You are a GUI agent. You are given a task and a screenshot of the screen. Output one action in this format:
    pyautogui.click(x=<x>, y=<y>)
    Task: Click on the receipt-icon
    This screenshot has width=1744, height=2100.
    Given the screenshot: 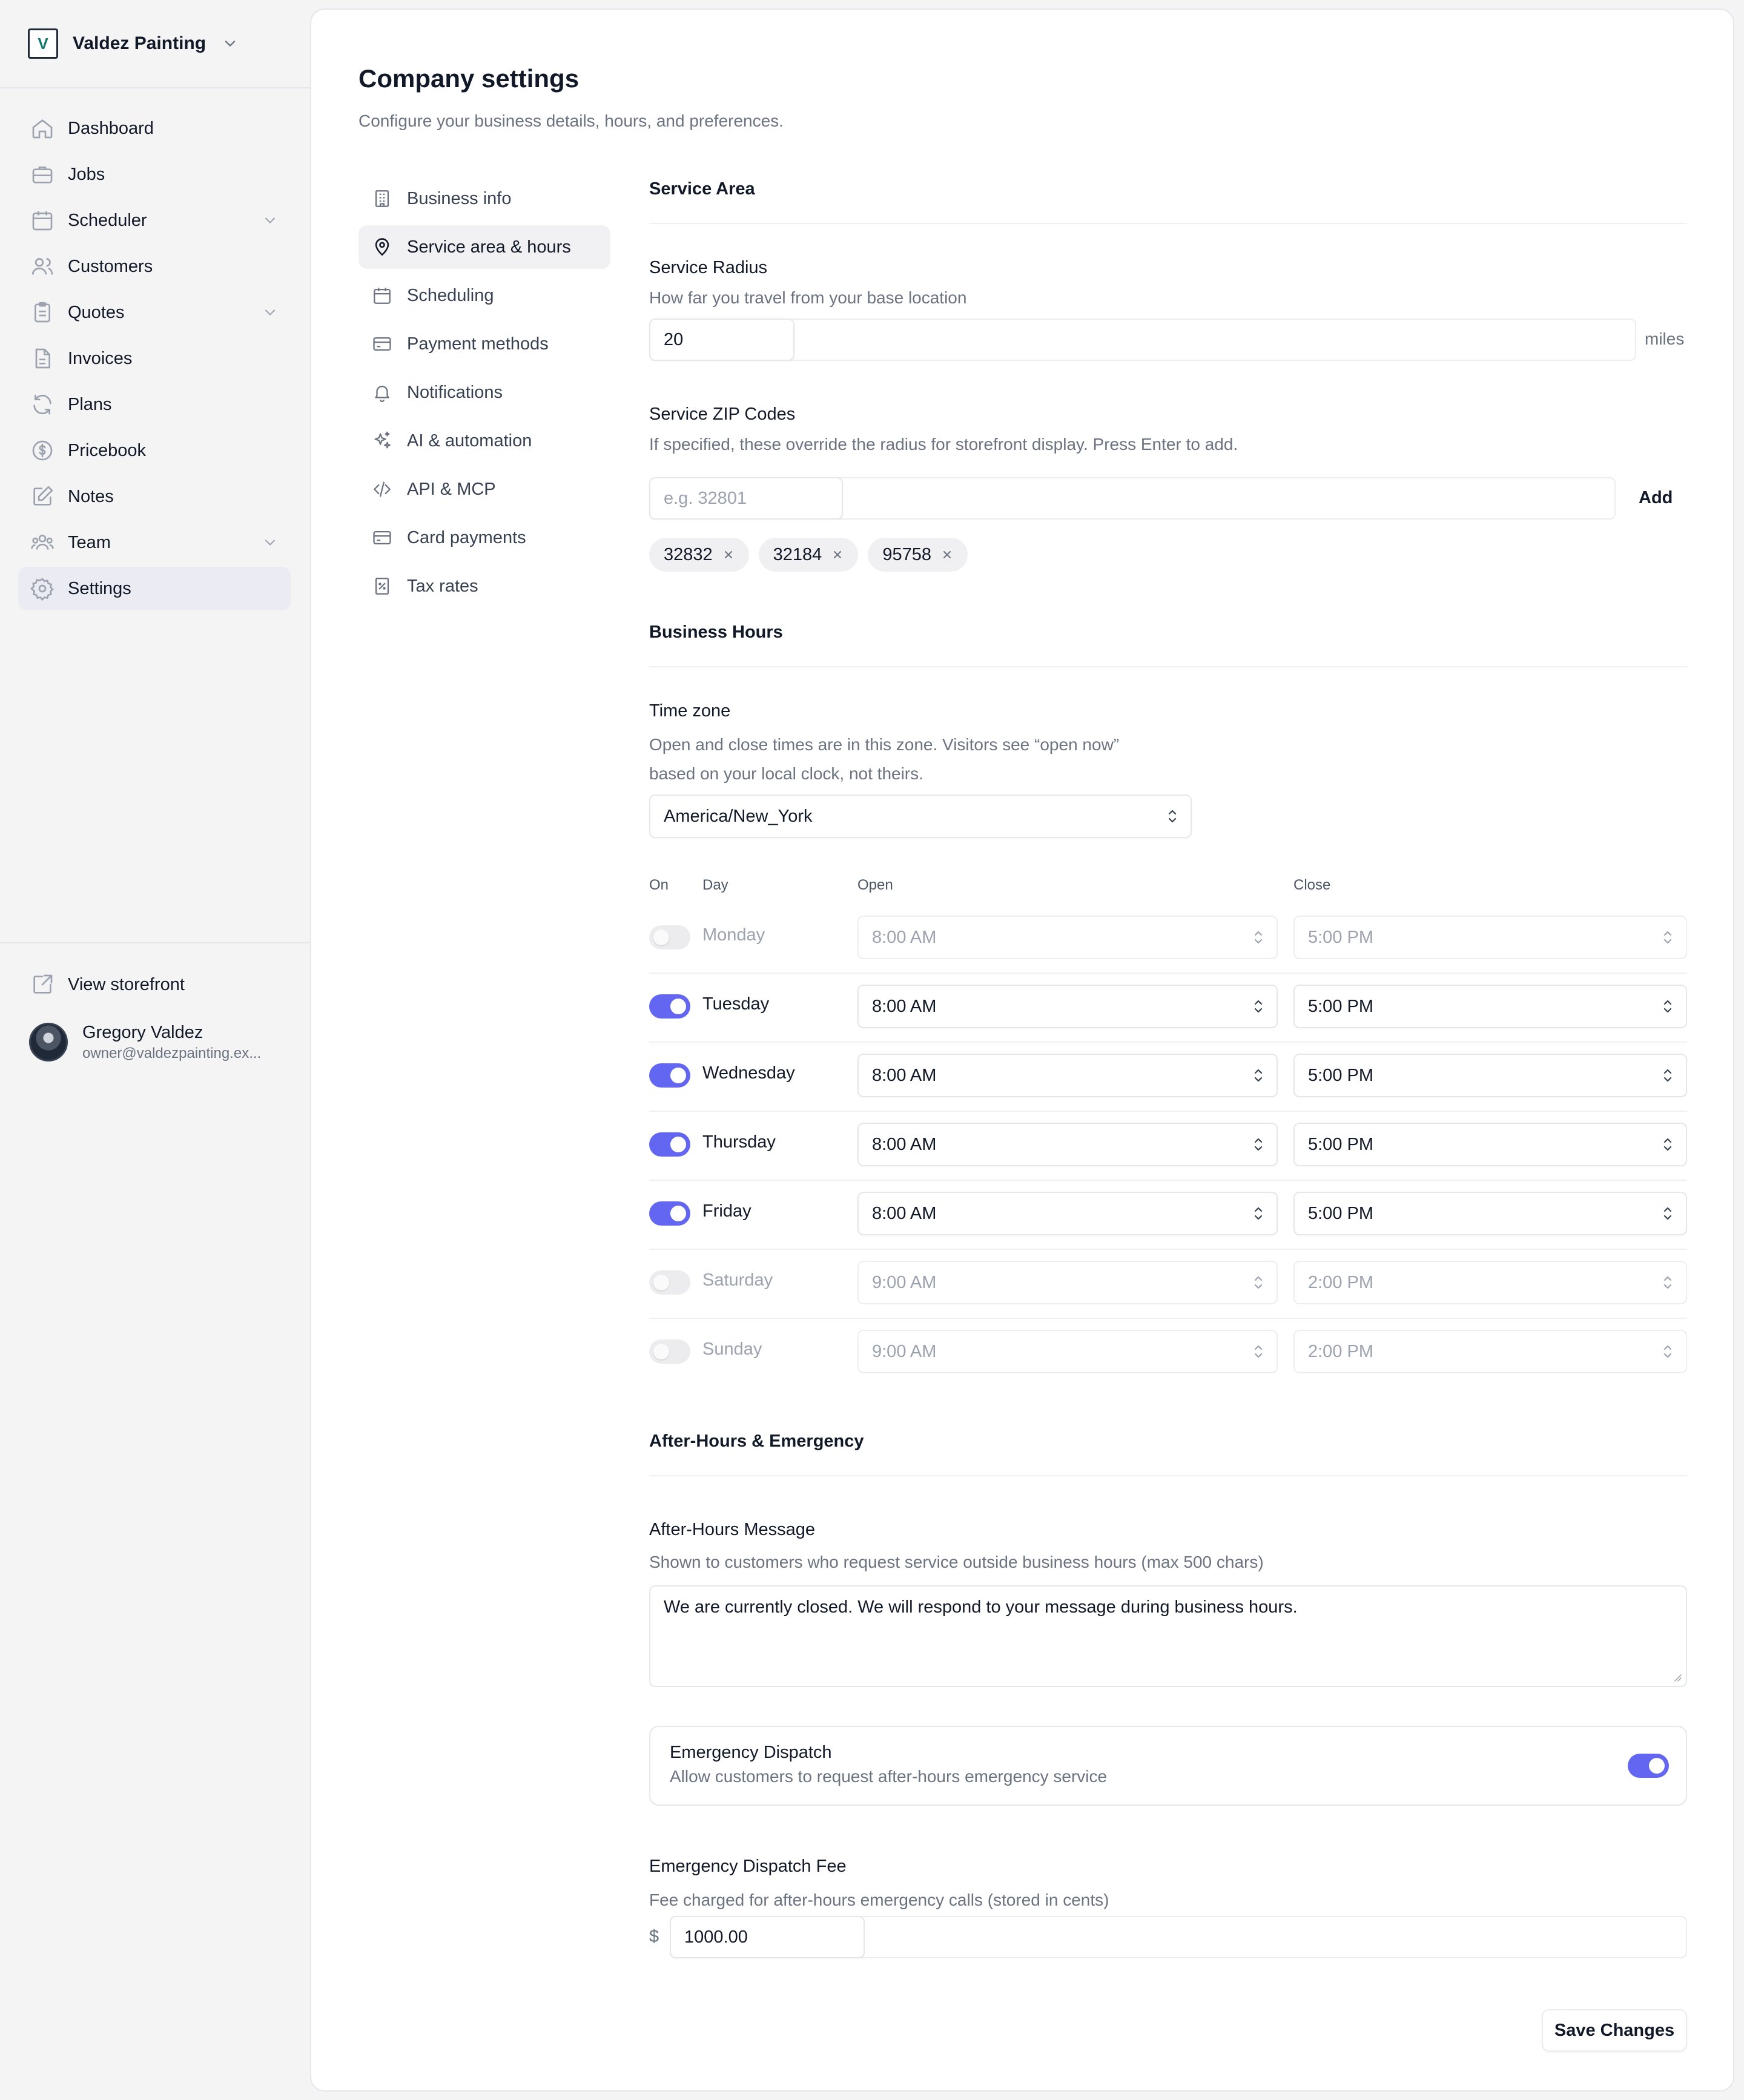 What is the action you would take?
    pyautogui.click(x=382, y=586)
    